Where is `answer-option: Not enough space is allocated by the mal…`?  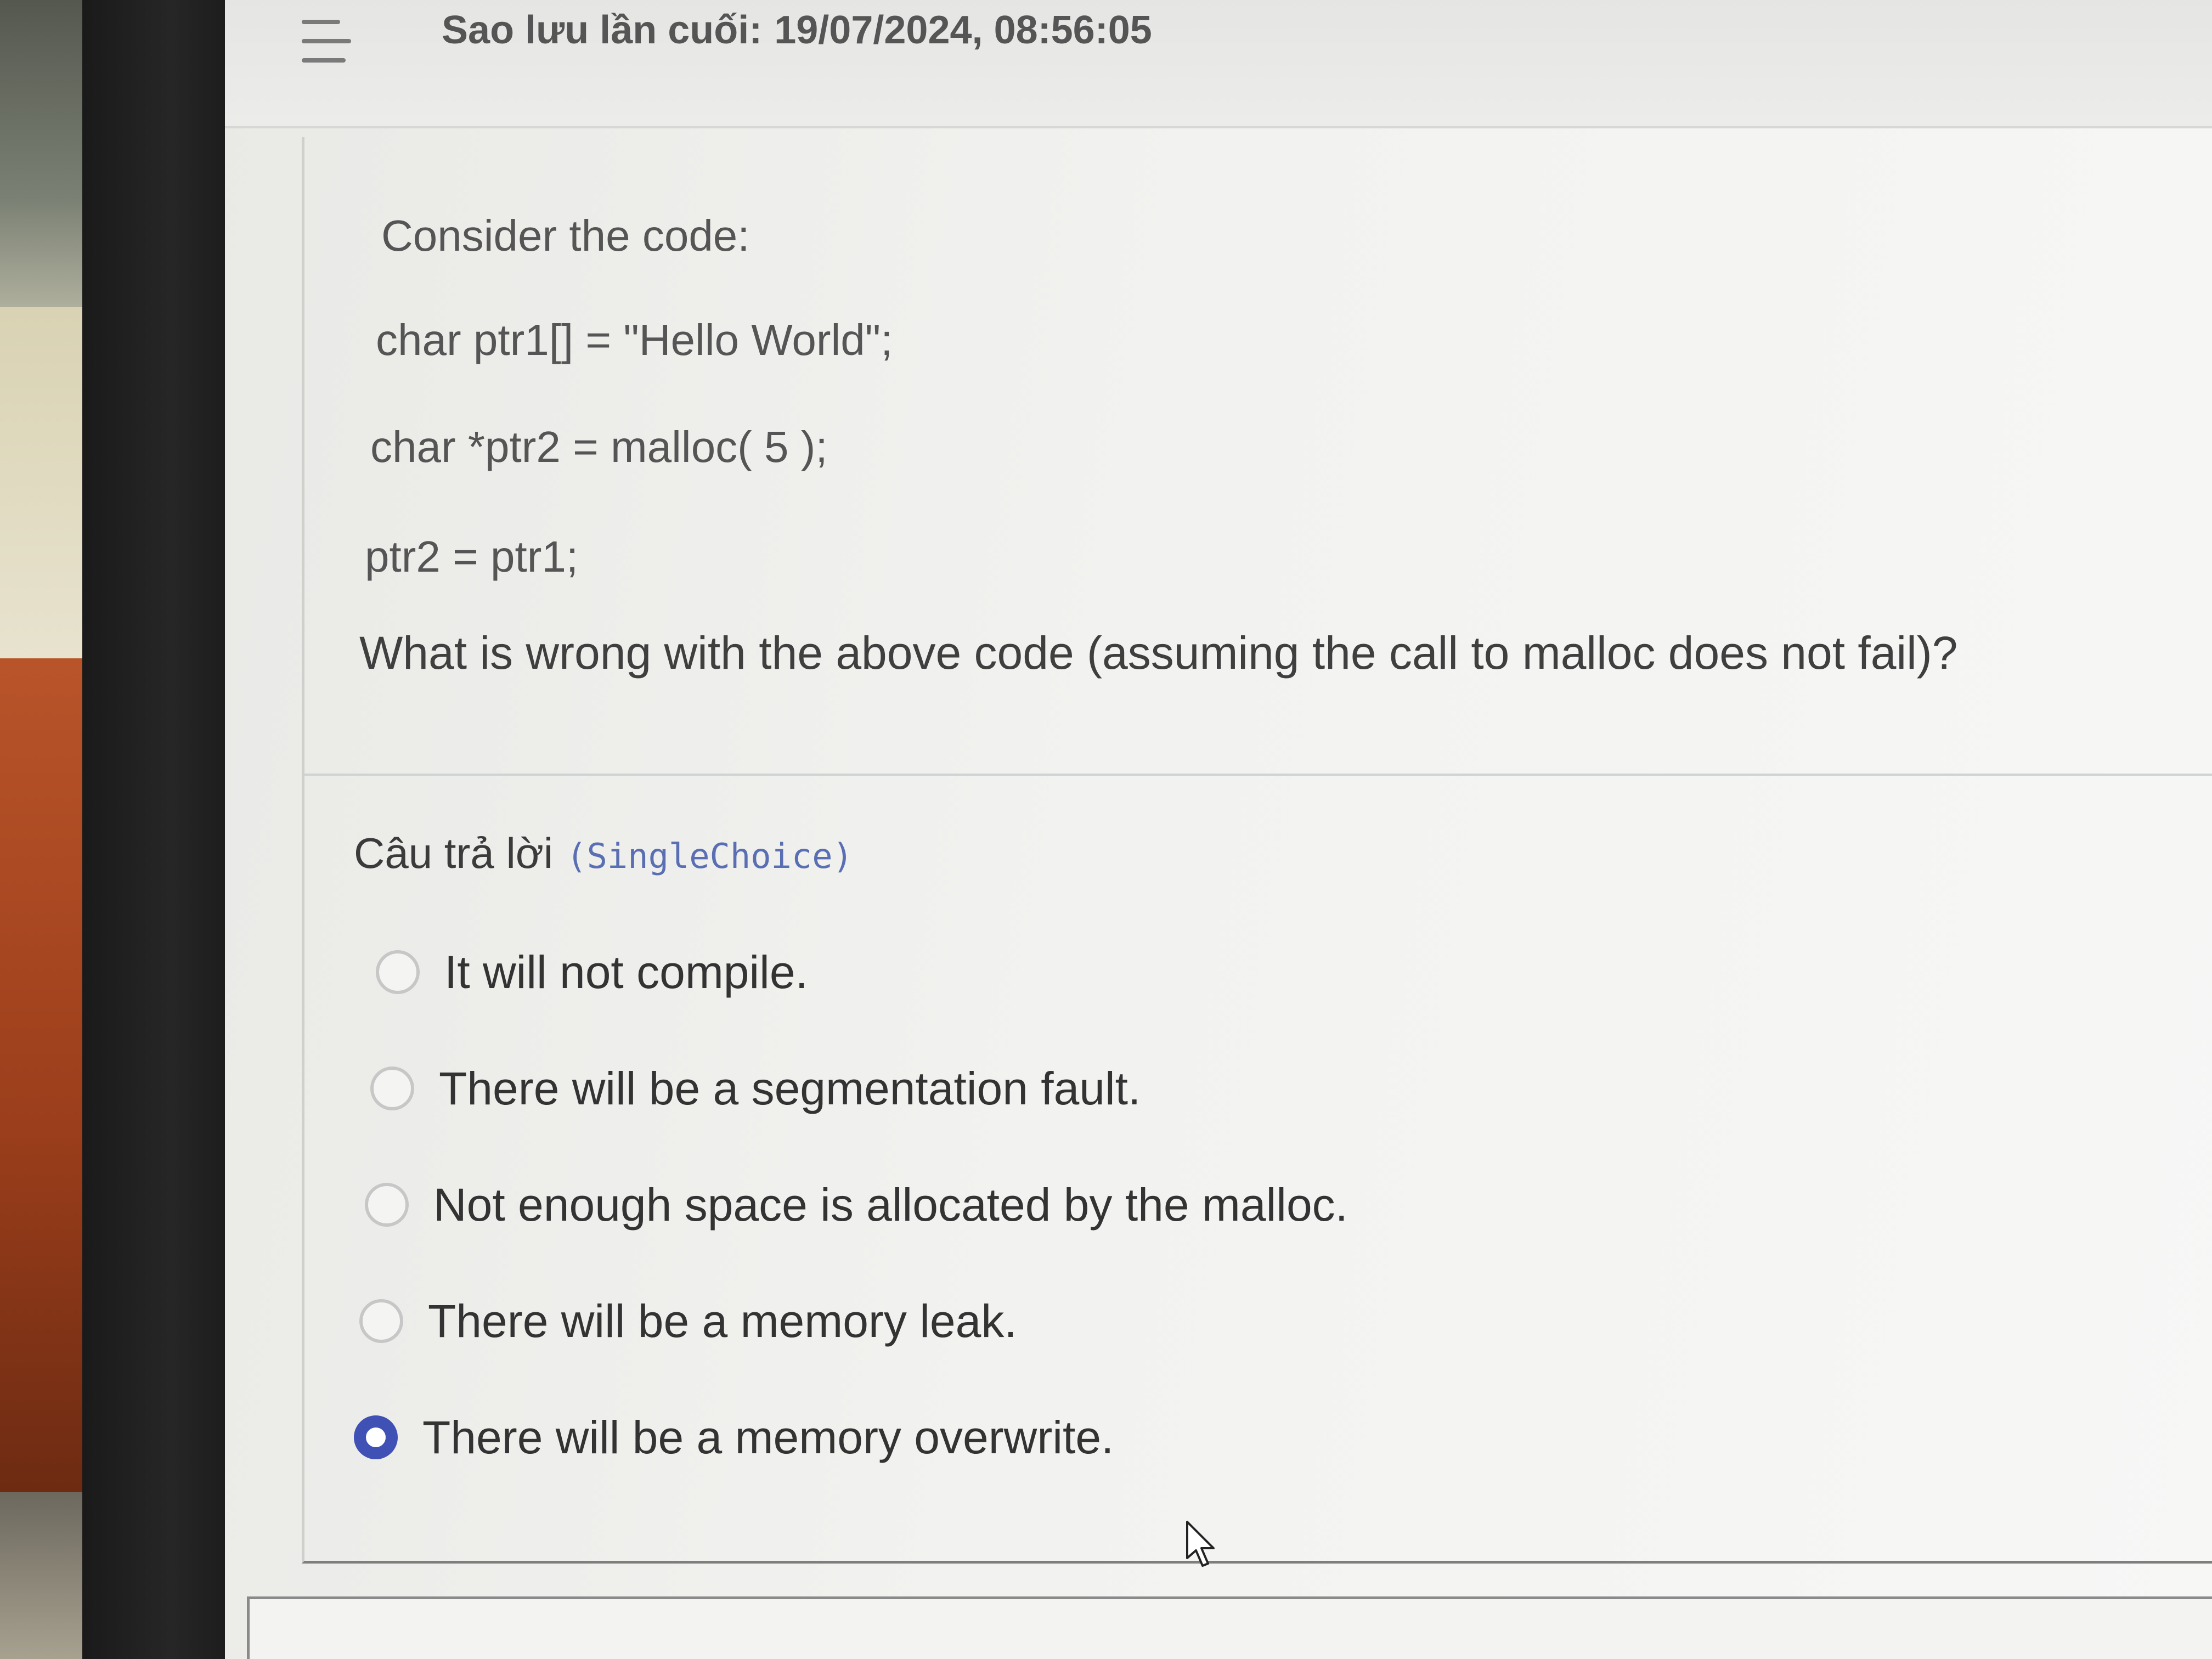 answer-option: Not enough space is allocated by the mal… is located at coordinates (1264, 1205).